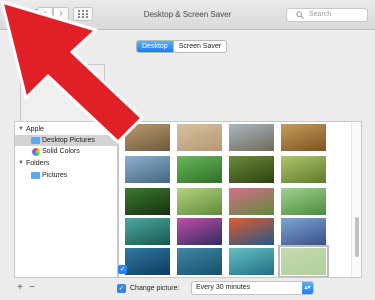 The height and width of the screenshot is (300, 375). I want to click on remove-folder-button: −, so click(32, 287).